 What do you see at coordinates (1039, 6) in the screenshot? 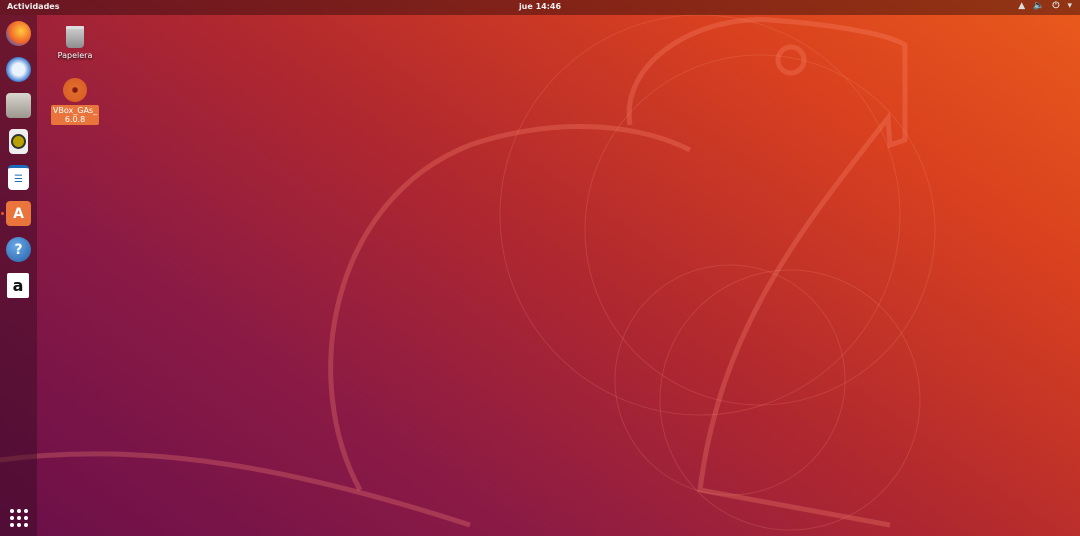
I see `volume-icon: 🔈` at bounding box center [1039, 6].